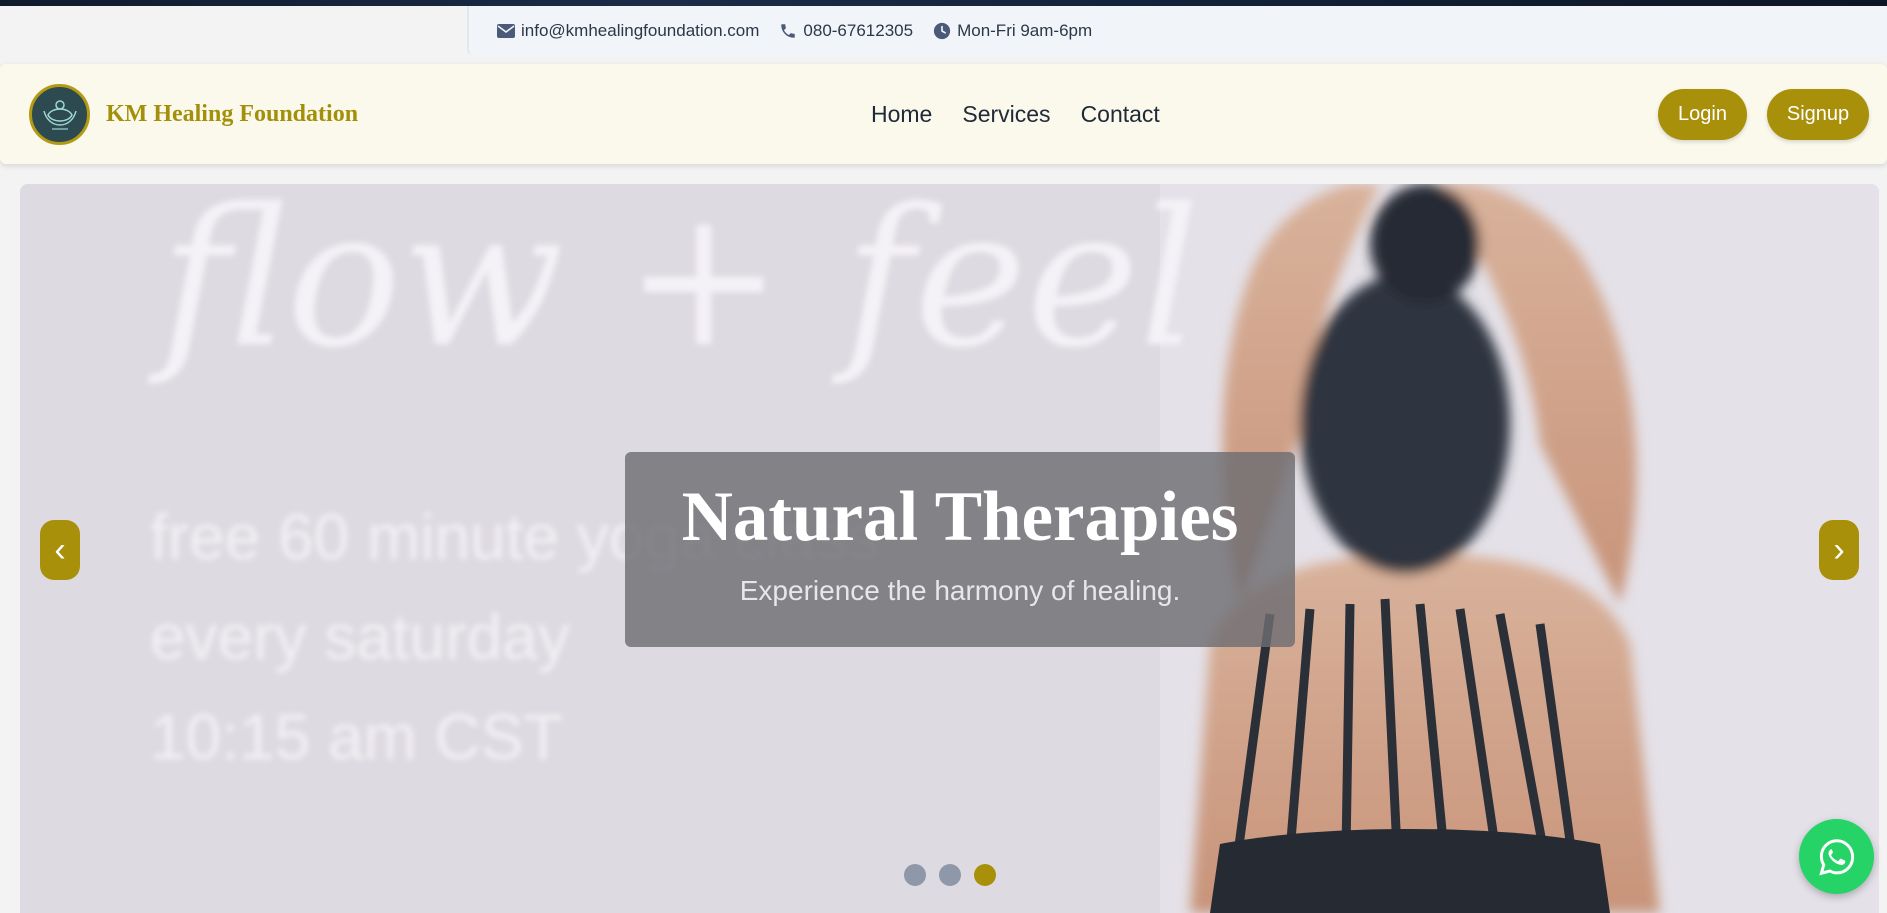 The image size is (1887, 913). Describe the element at coordinates (942, 30) in the screenshot. I see `clock-icon` at that location.